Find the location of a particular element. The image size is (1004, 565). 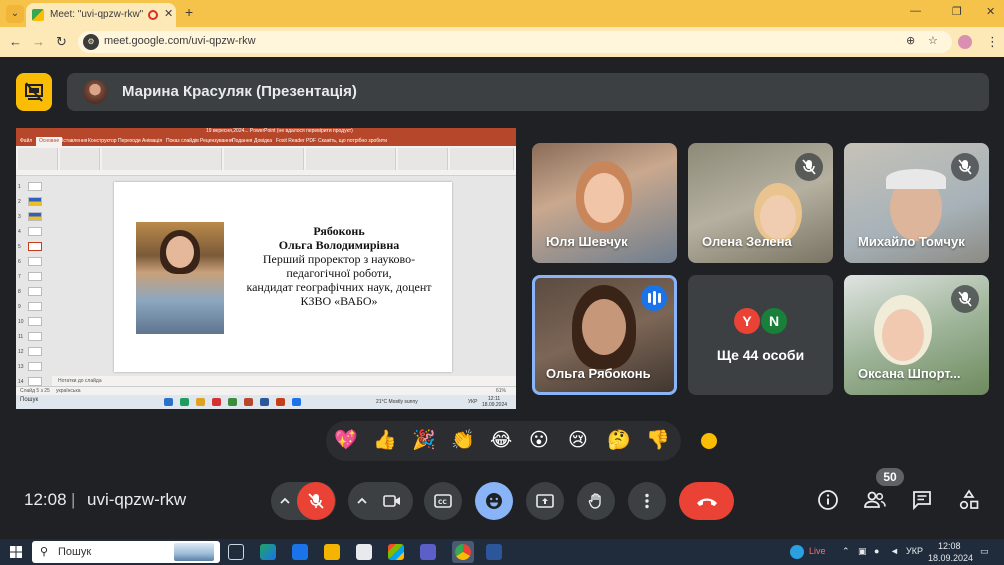

participant-initial-avatar: N is located at coordinates (774, 321).